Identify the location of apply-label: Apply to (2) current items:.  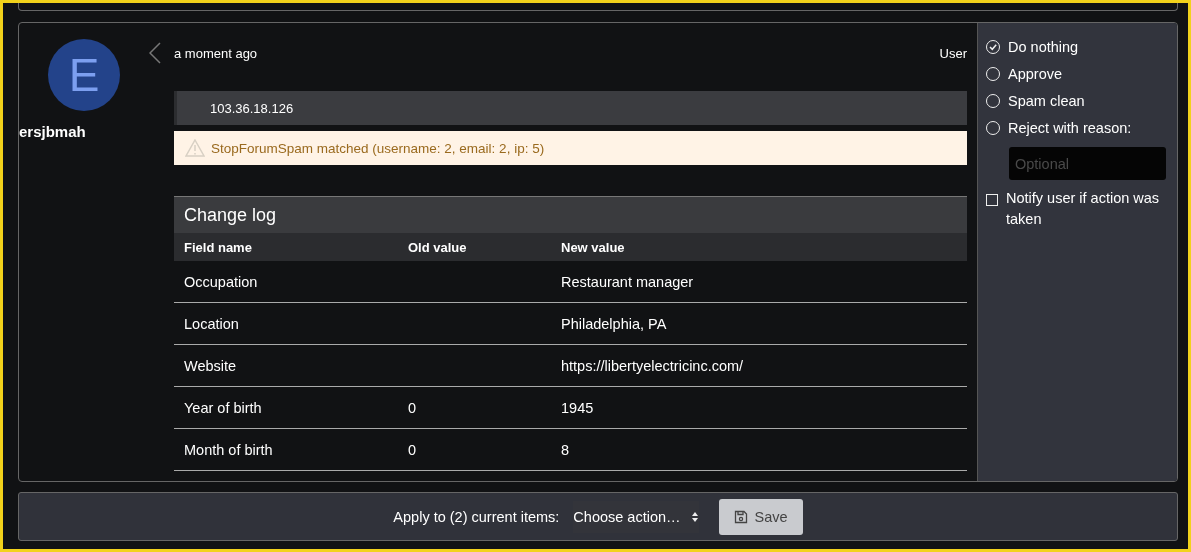
(476, 516).